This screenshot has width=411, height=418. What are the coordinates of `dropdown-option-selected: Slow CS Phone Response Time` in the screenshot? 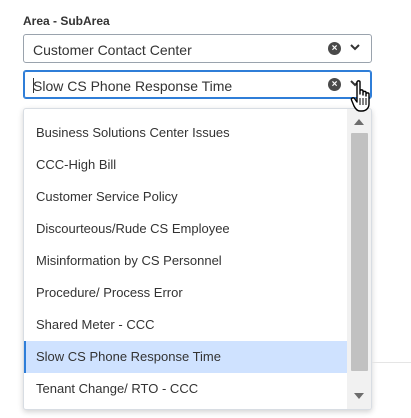 It's located at (186, 357).